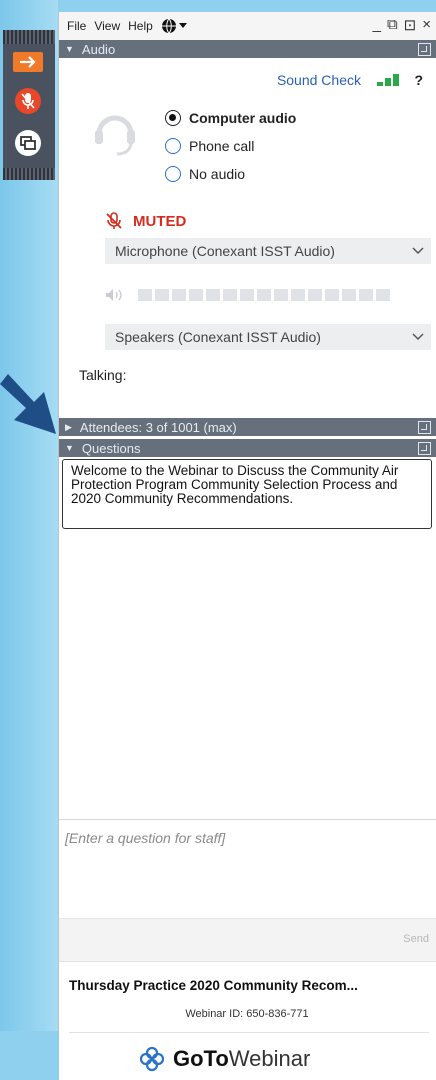  Describe the element at coordinates (247, 1014) in the screenshot. I see `webinar-id: Webinar ID: 650-836-771` at that location.